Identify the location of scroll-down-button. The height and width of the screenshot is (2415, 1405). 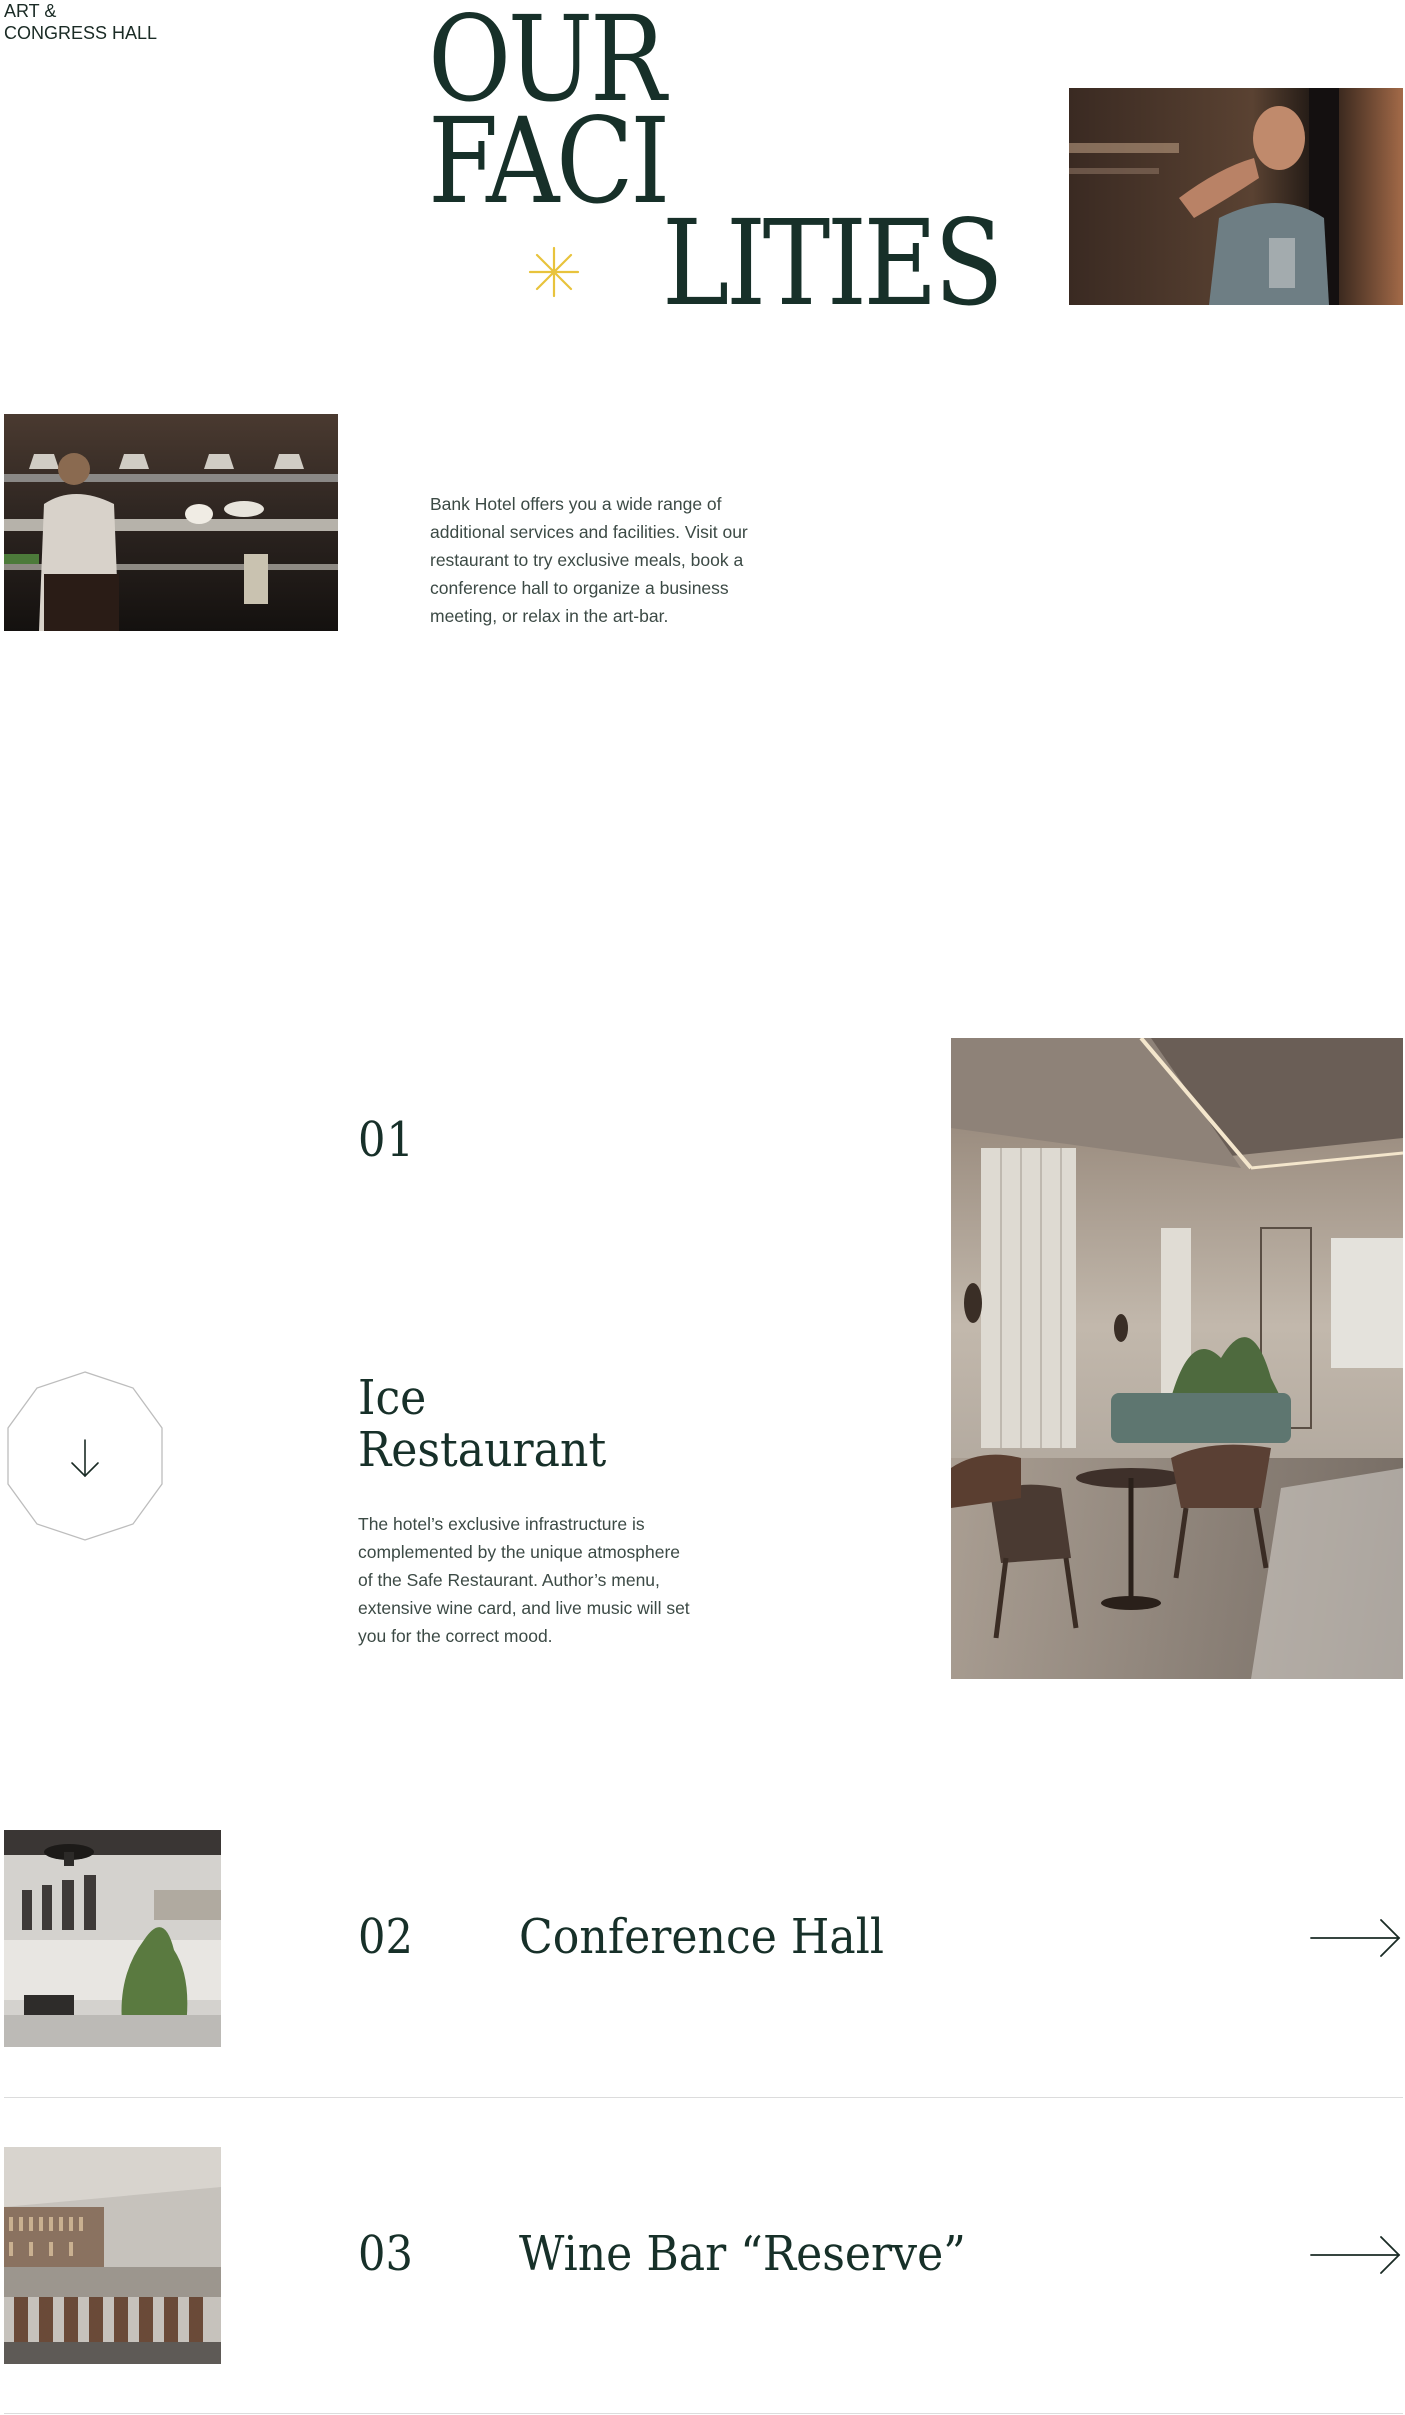
(85, 1456).